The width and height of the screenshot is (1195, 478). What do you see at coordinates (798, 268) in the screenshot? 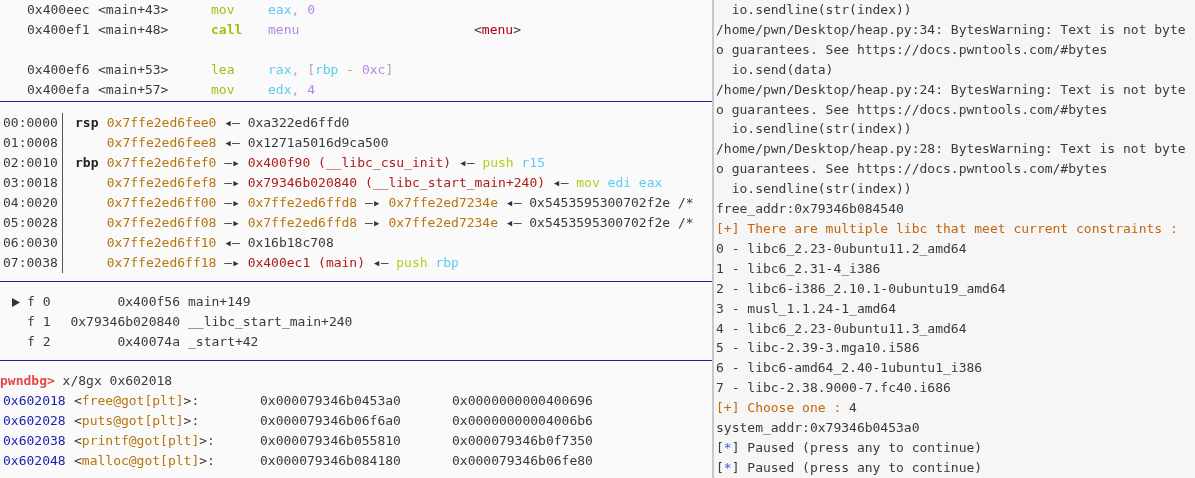
I see `output-line: 1 - libc6_2.31-4_i386` at bounding box center [798, 268].